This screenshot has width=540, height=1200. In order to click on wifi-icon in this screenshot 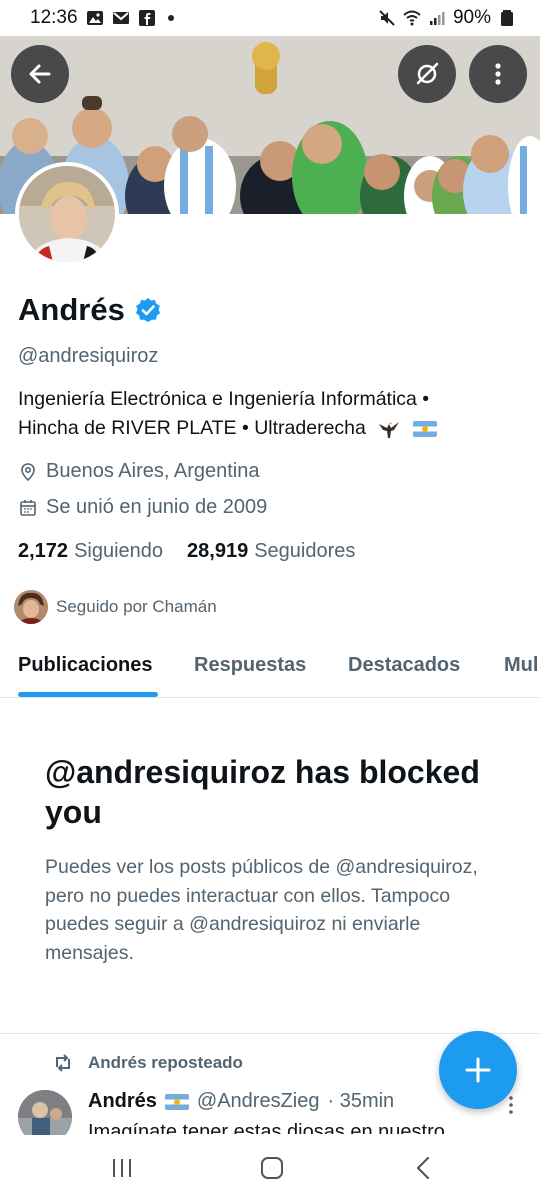, I will do `click(412, 18)`.